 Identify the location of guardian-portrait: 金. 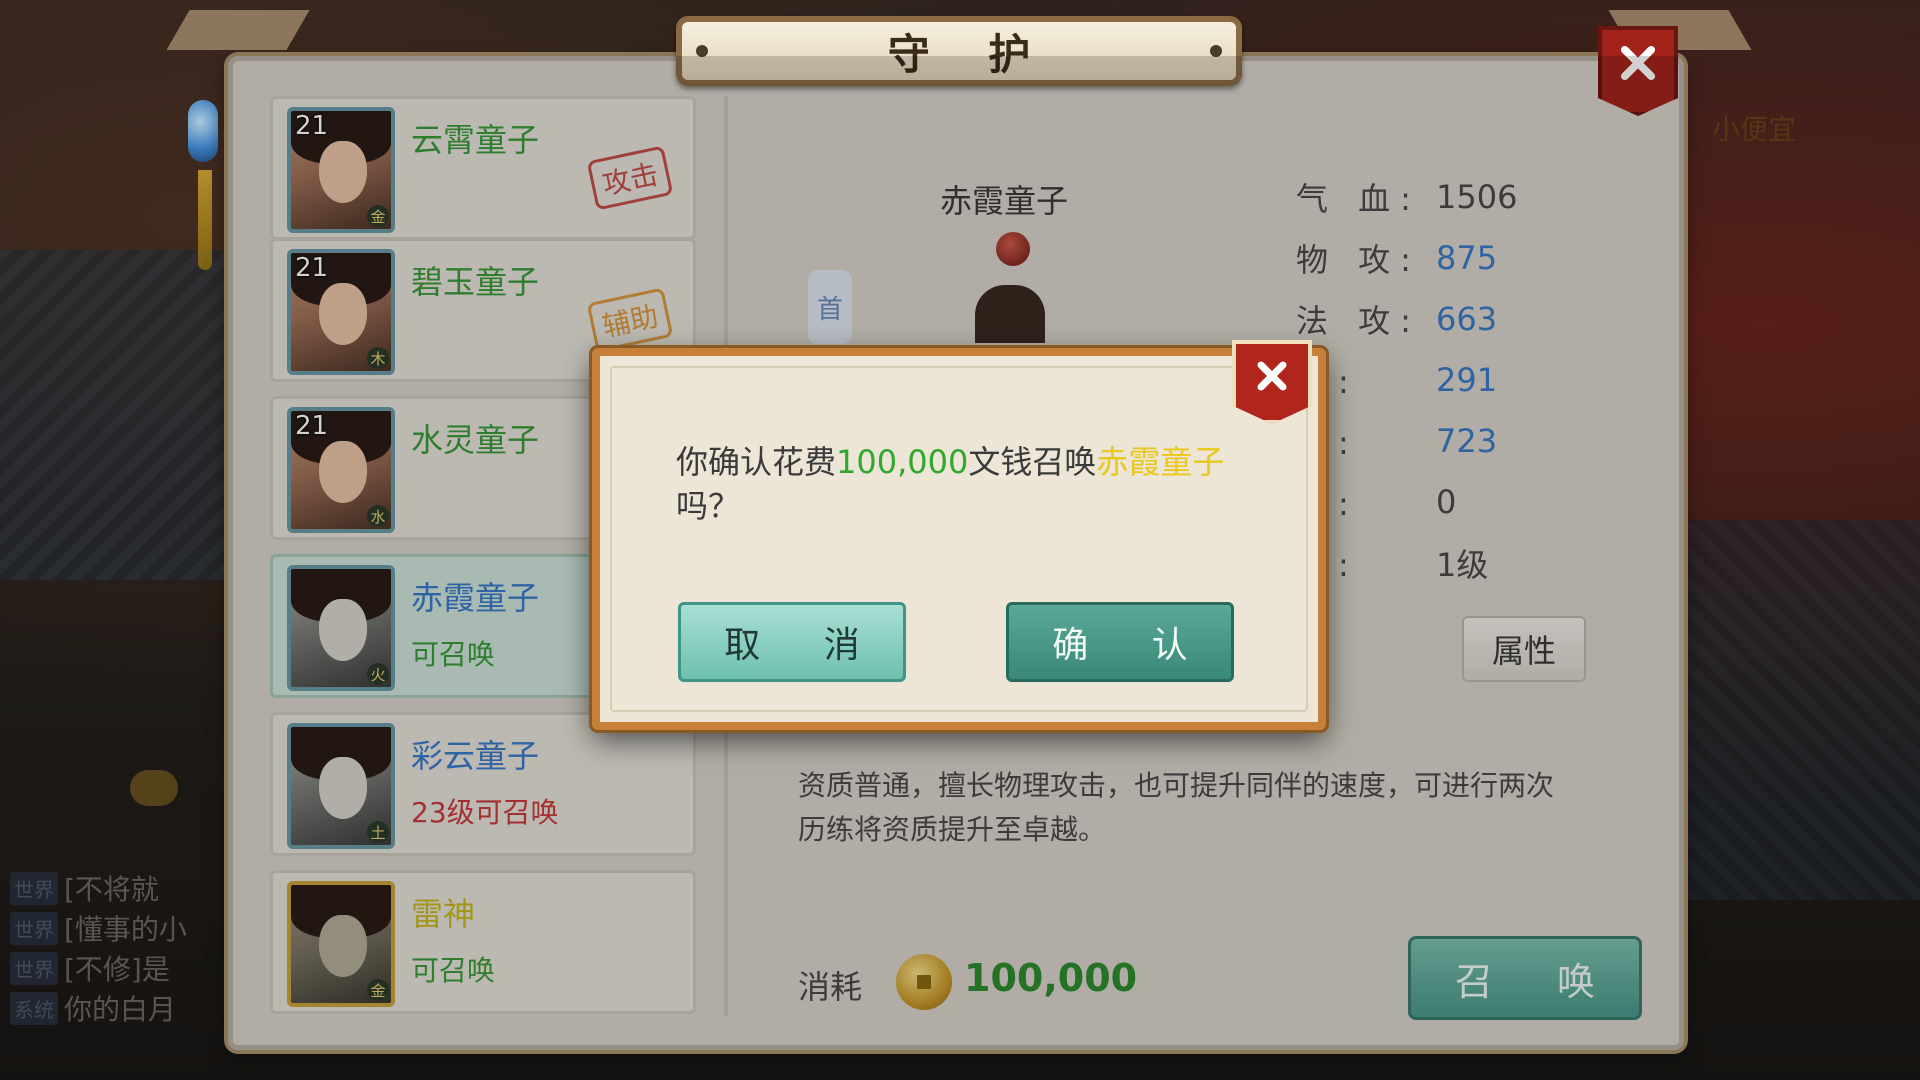
(341, 944).